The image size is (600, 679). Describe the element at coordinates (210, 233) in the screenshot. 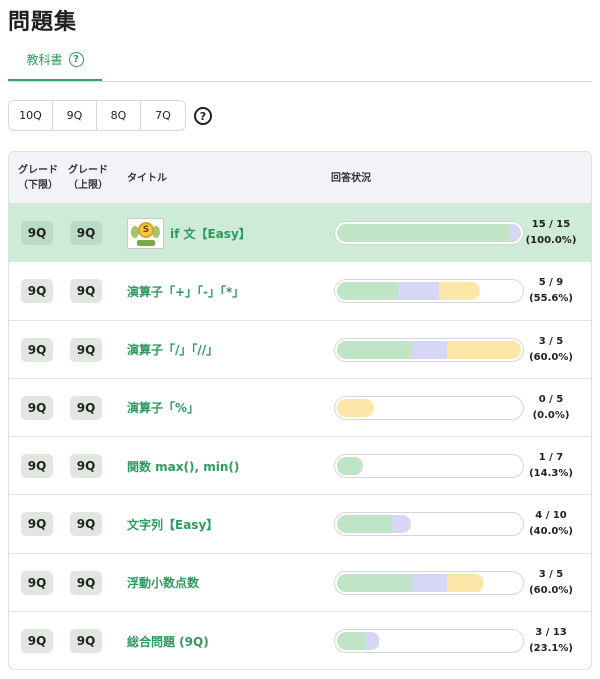

I see `problem-title: if 文【Easy】` at that location.